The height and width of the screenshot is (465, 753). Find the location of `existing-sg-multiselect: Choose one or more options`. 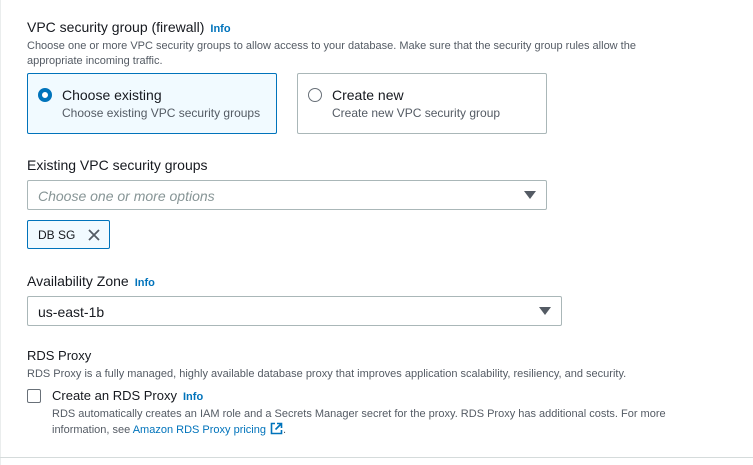

existing-sg-multiselect: Choose one or more options is located at coordinates (287, 195).